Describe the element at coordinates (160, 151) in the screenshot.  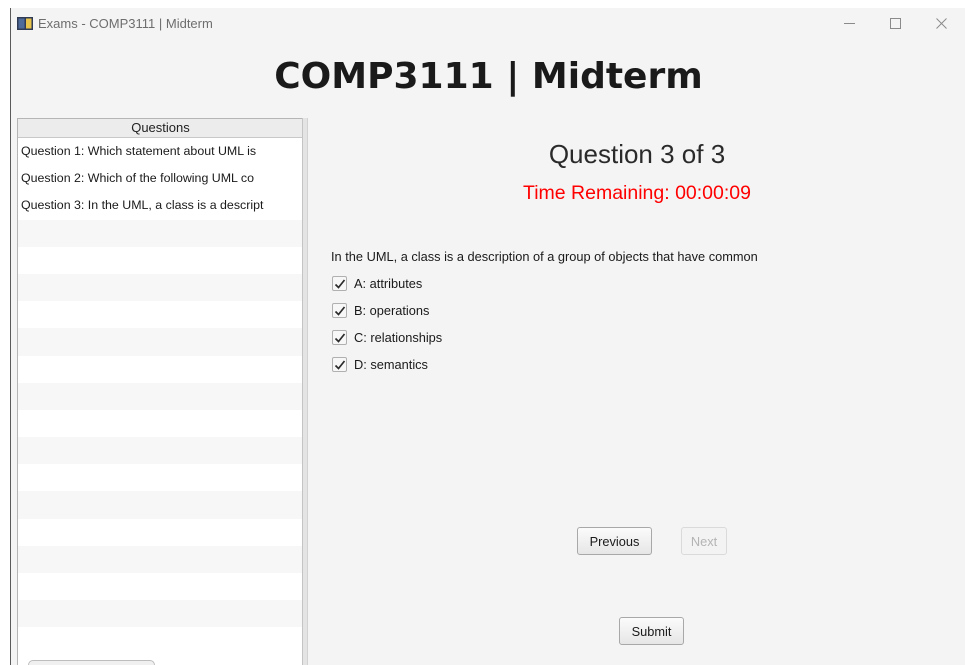
I see `question-list-item: Question 1: Which statement about UML is` at that location.